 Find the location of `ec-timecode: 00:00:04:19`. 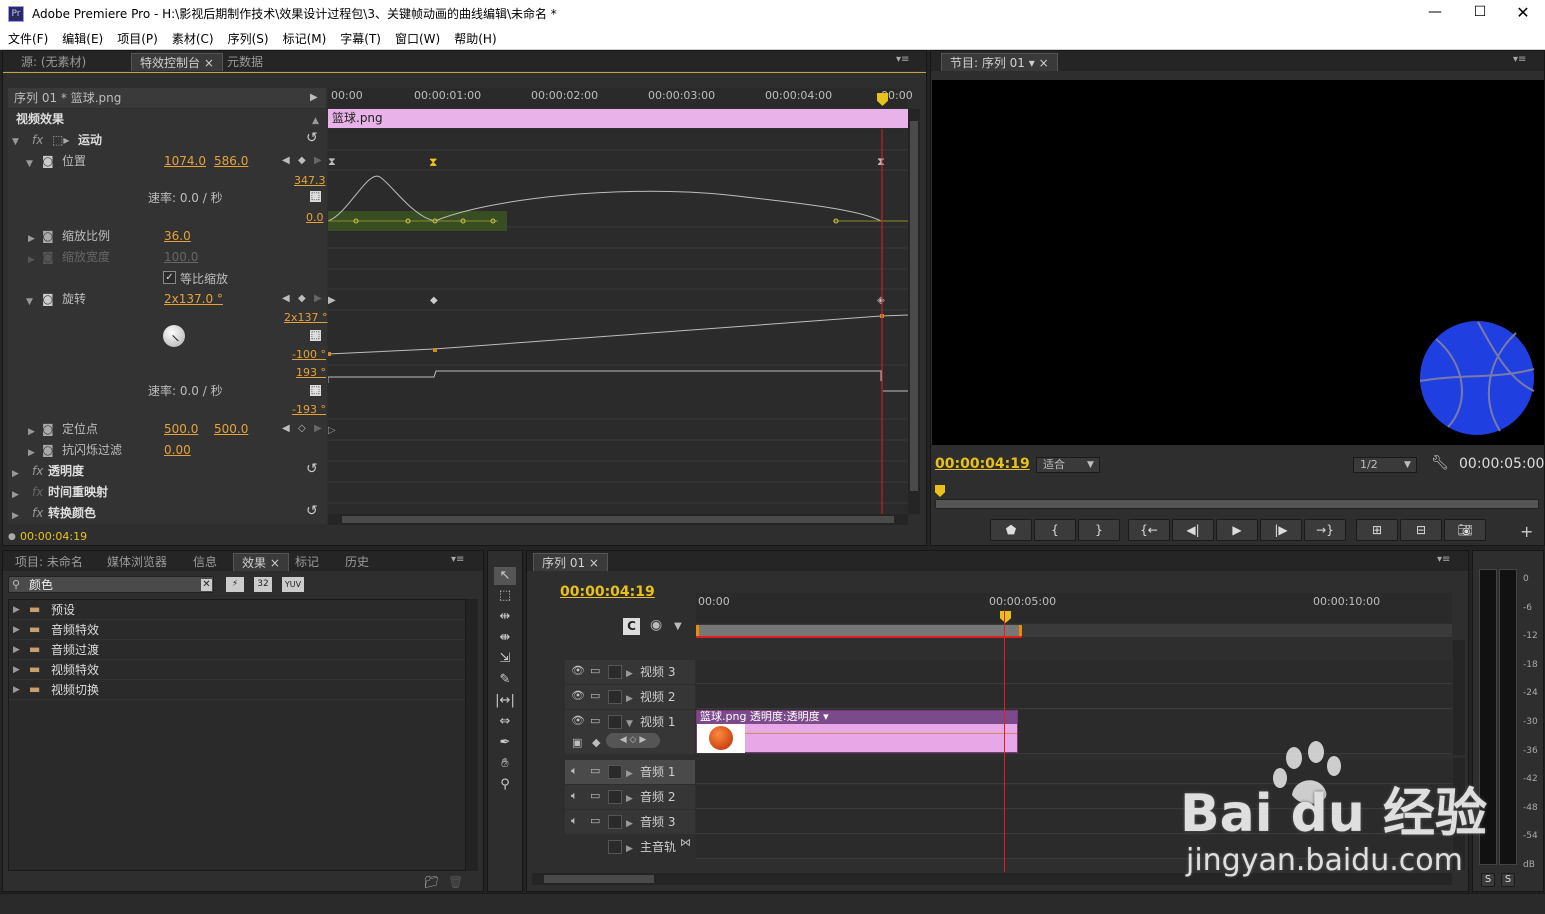

ec-timecode: 00:00:04:19 is located at coordinates (53, 537).